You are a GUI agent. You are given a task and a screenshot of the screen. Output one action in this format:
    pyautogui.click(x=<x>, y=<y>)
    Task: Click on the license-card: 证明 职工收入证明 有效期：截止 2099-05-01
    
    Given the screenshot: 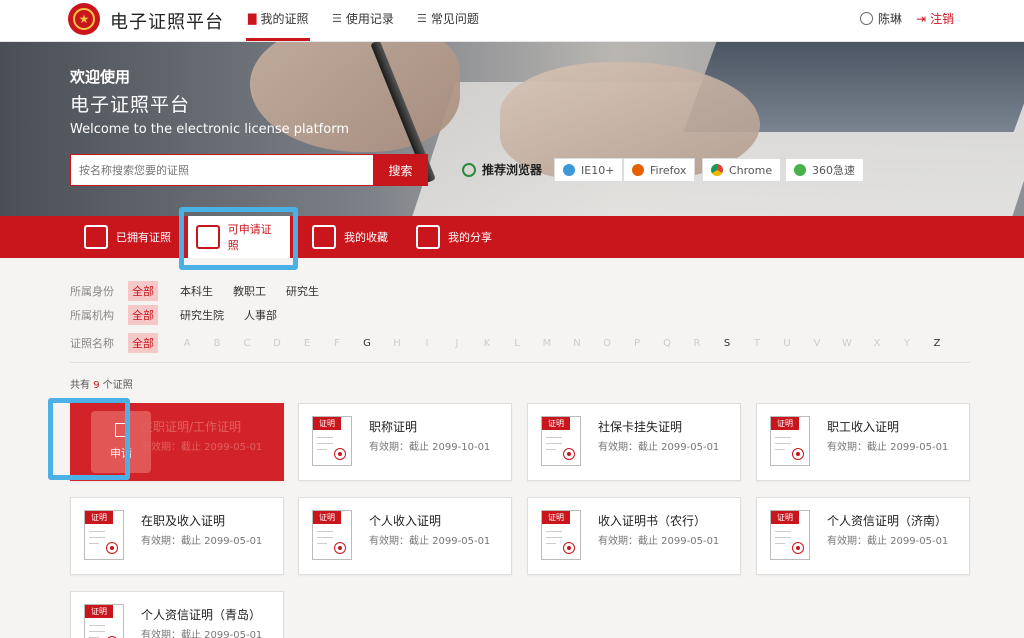 What is the action you would take?
    pyautogui.click(x=863, y=442)
    